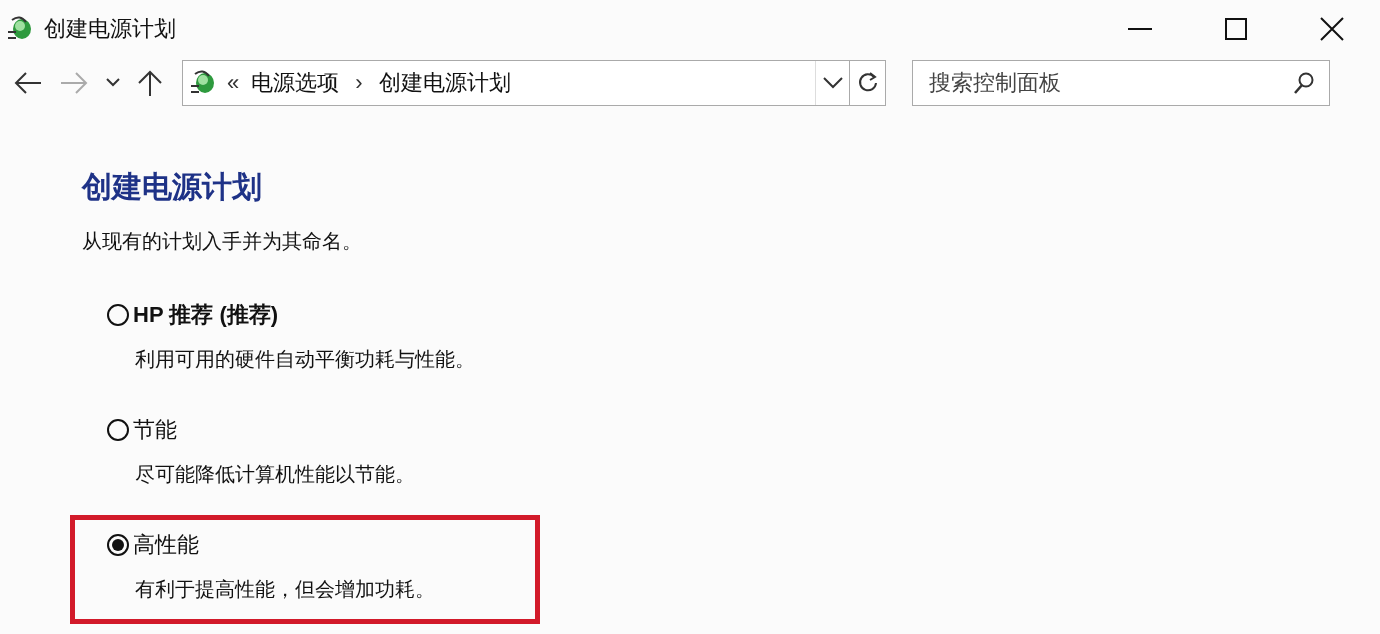  Describe the element at coordinates (222, 241) in the screenshot. I see `instruction-text: 从现有的计划入手并为其命名。` at that location.